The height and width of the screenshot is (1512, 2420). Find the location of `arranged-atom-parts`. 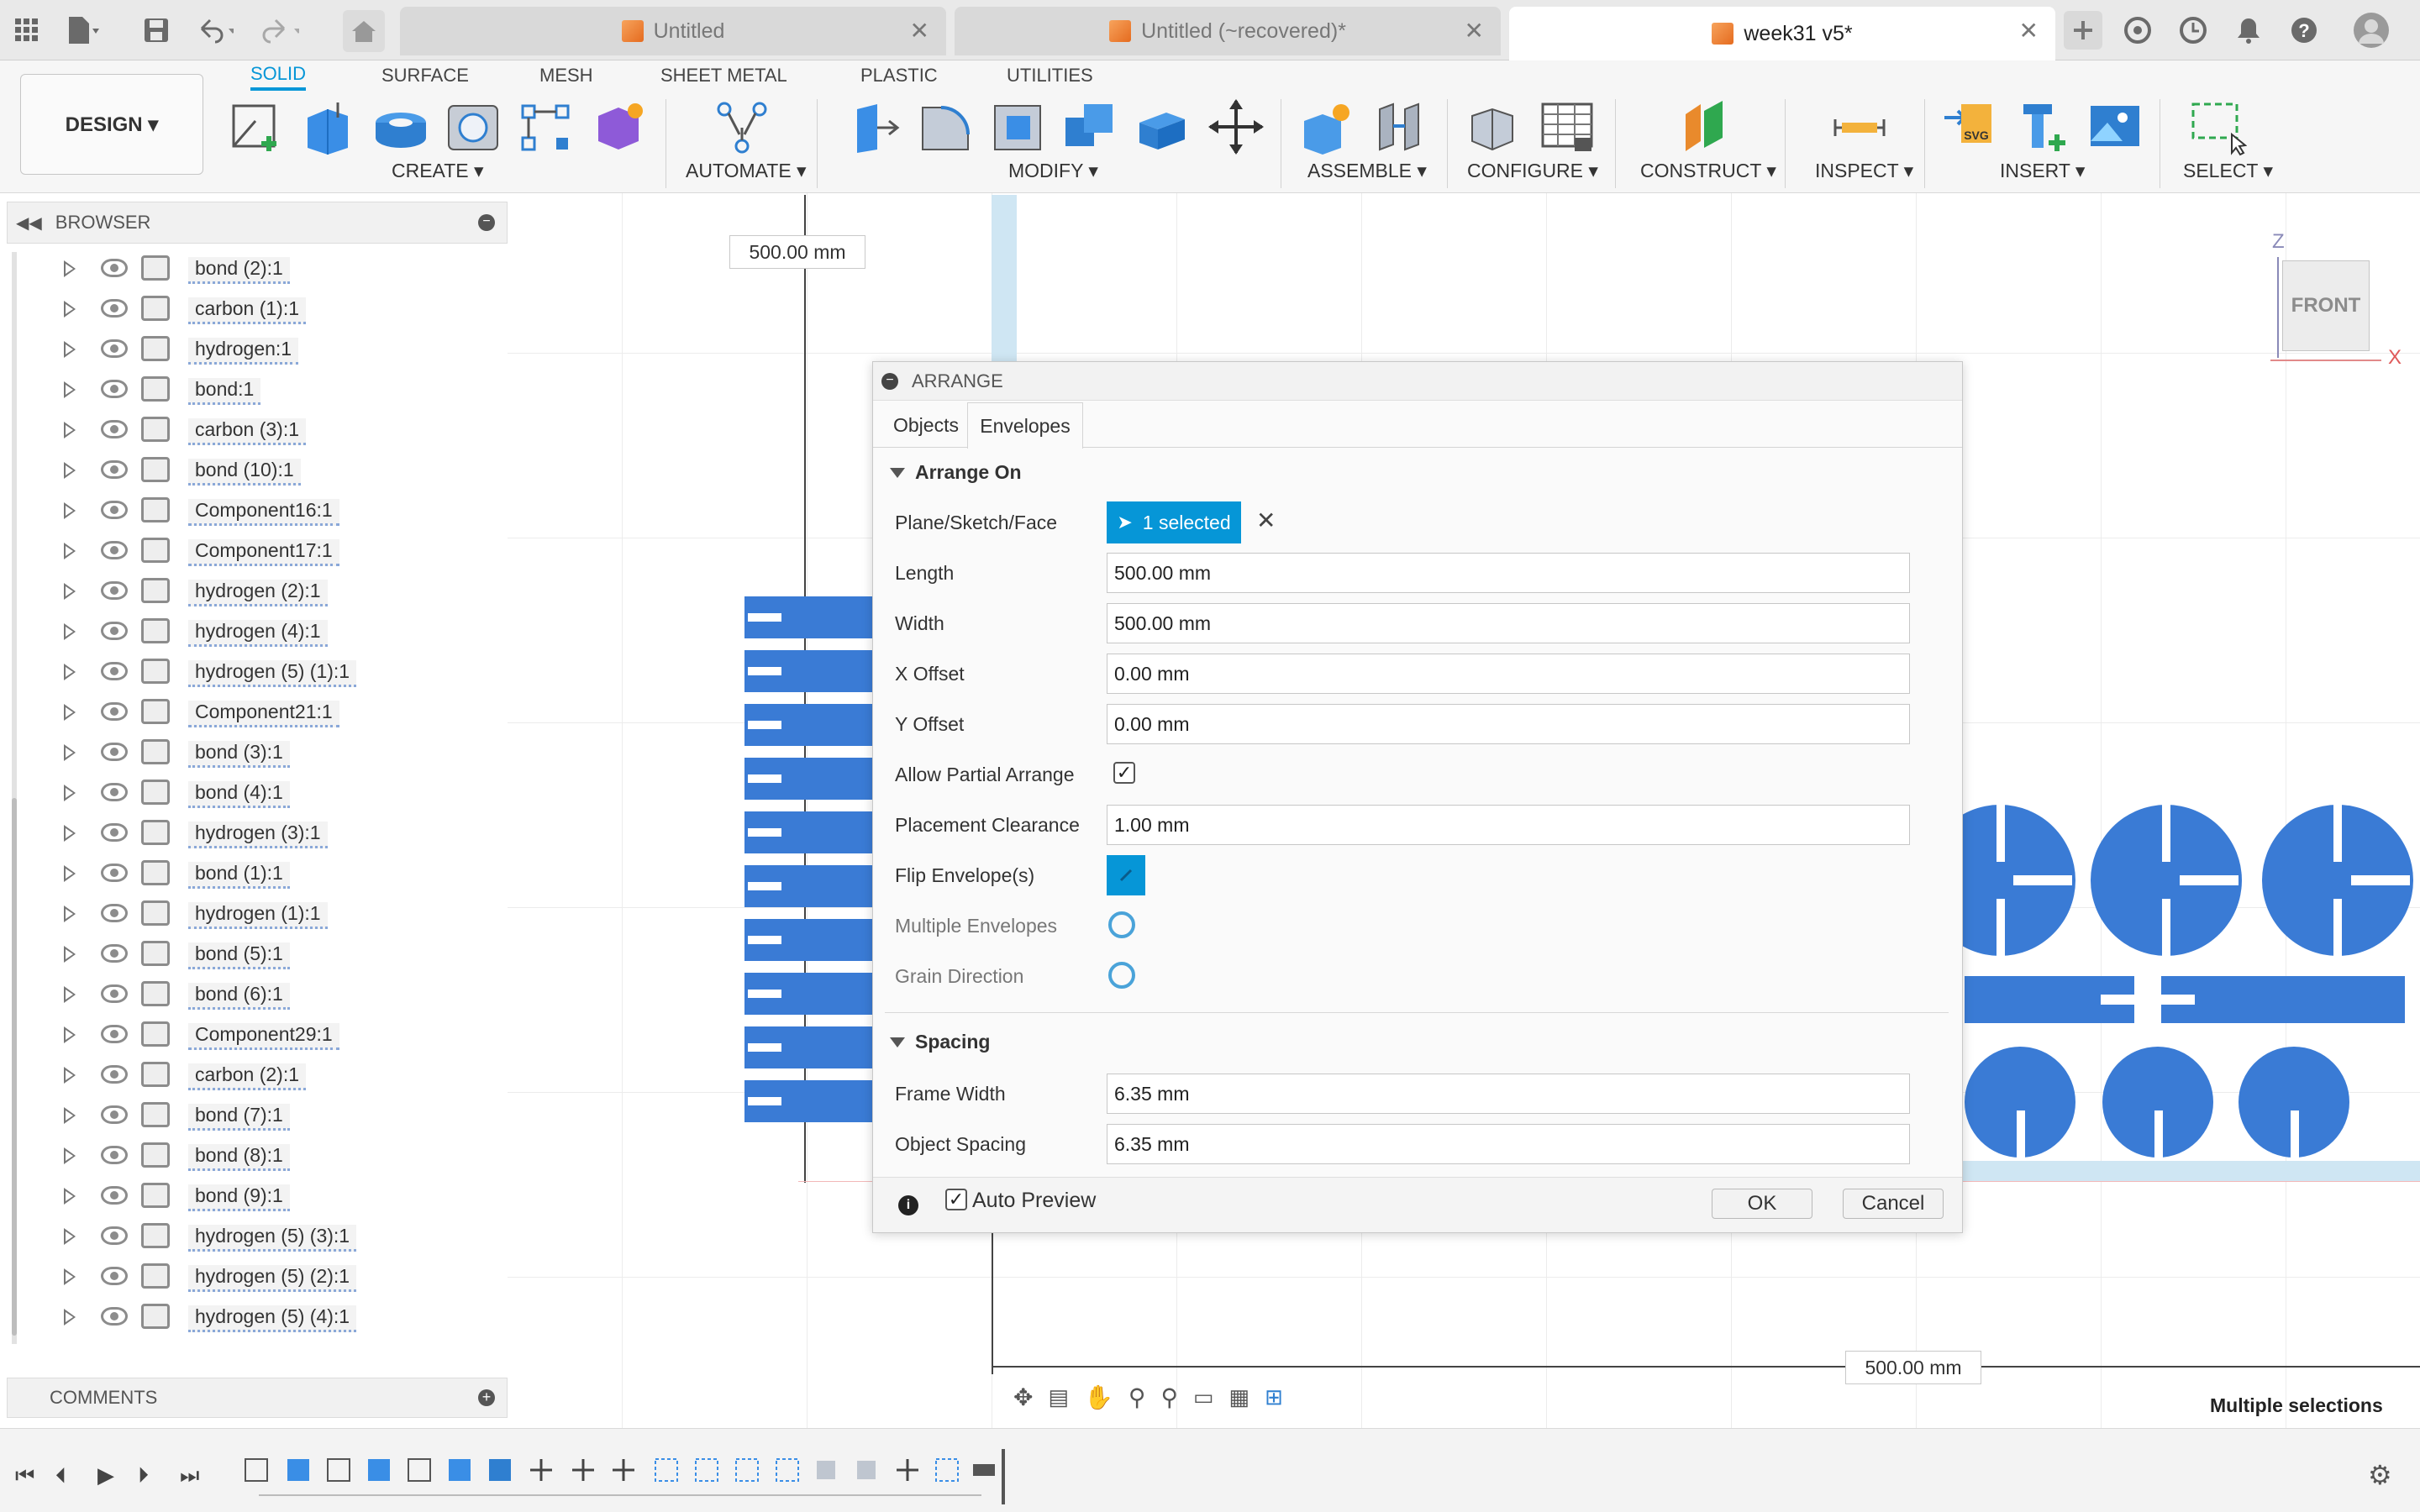

arranged-atom-parts is located at coordinates (2191, 981).